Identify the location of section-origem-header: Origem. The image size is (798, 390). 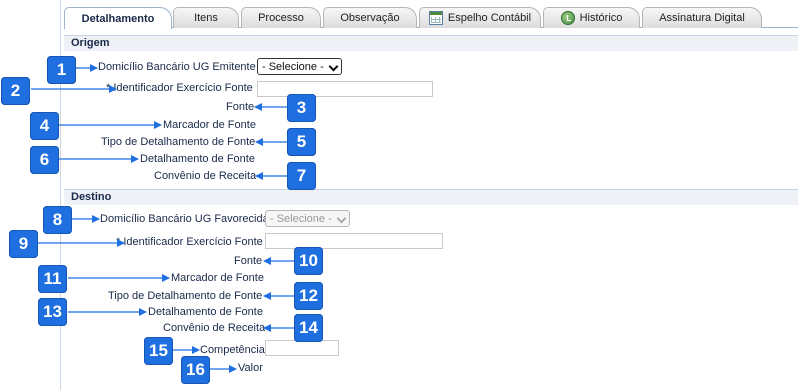
(431, 43).